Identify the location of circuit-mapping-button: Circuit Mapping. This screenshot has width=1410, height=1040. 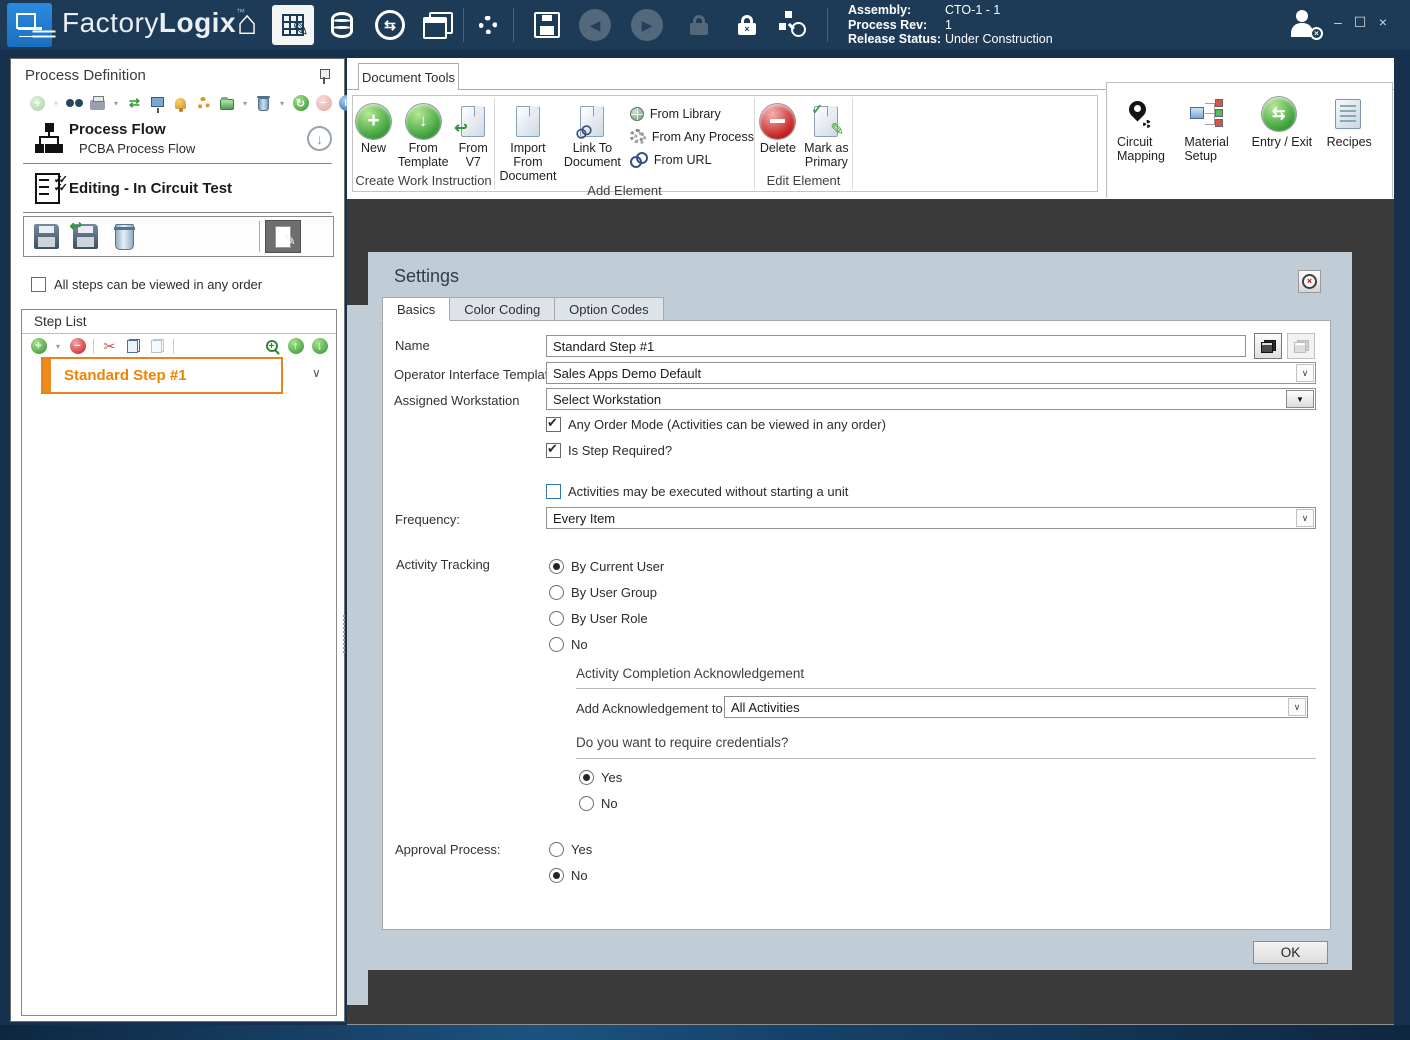
(1146, 145).